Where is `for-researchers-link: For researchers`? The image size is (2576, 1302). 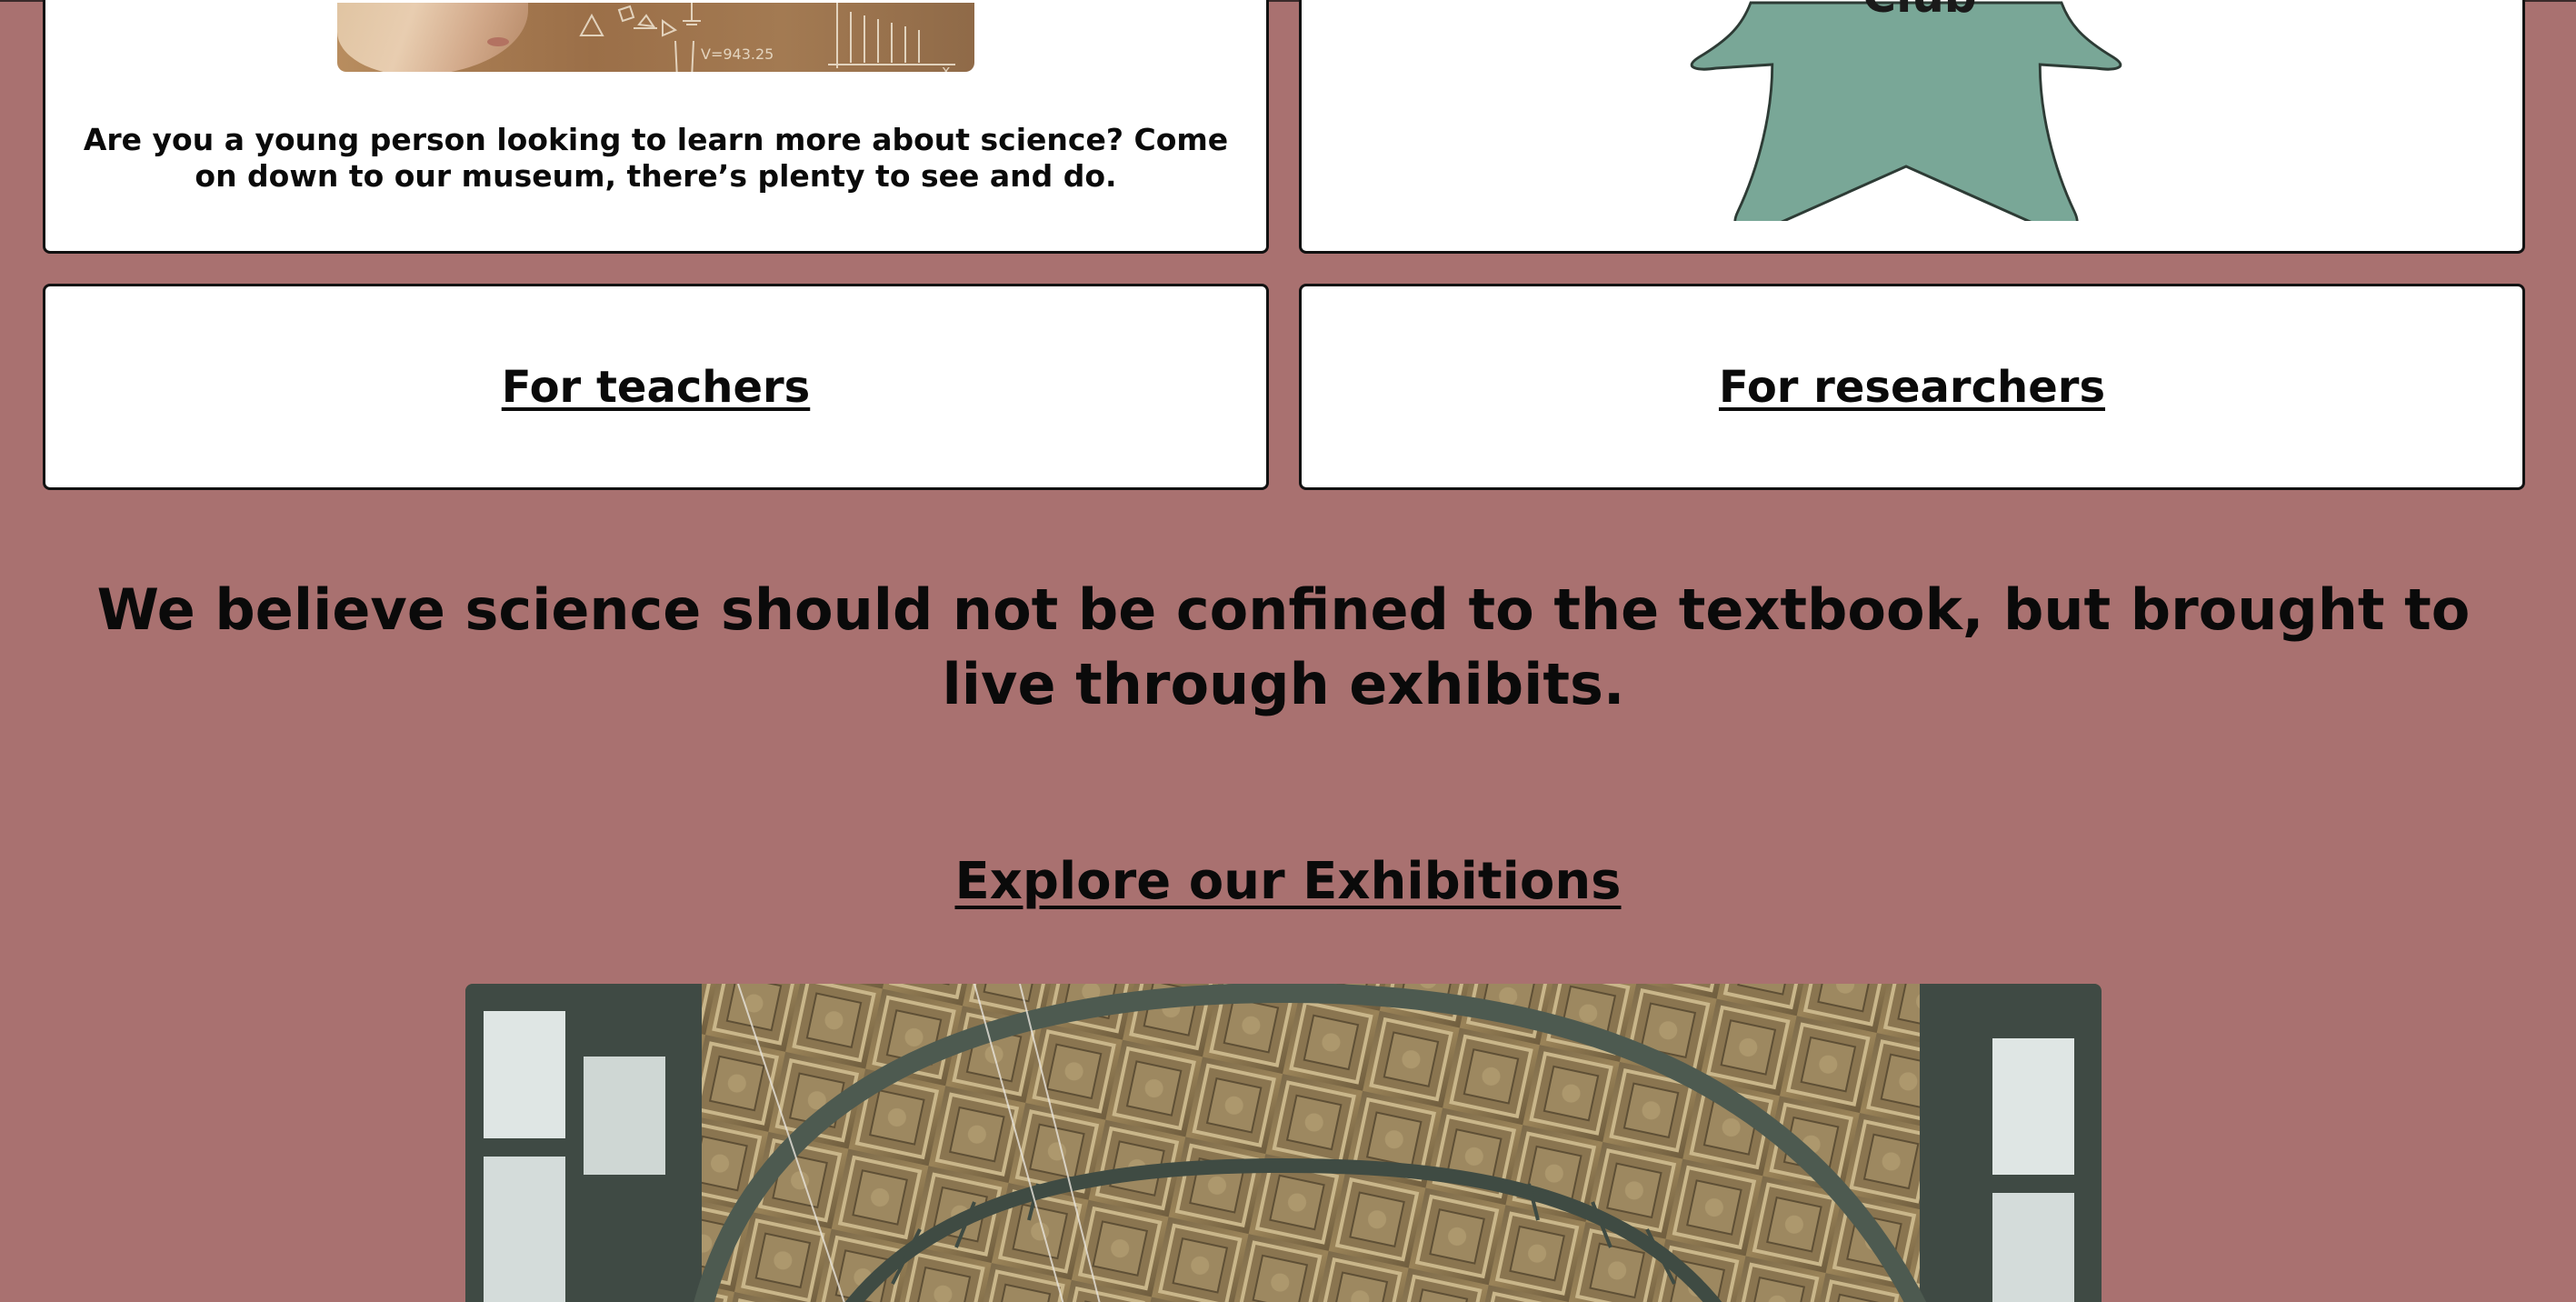
for-researchers-link: For researchers is located at coordinates (1912, 386).